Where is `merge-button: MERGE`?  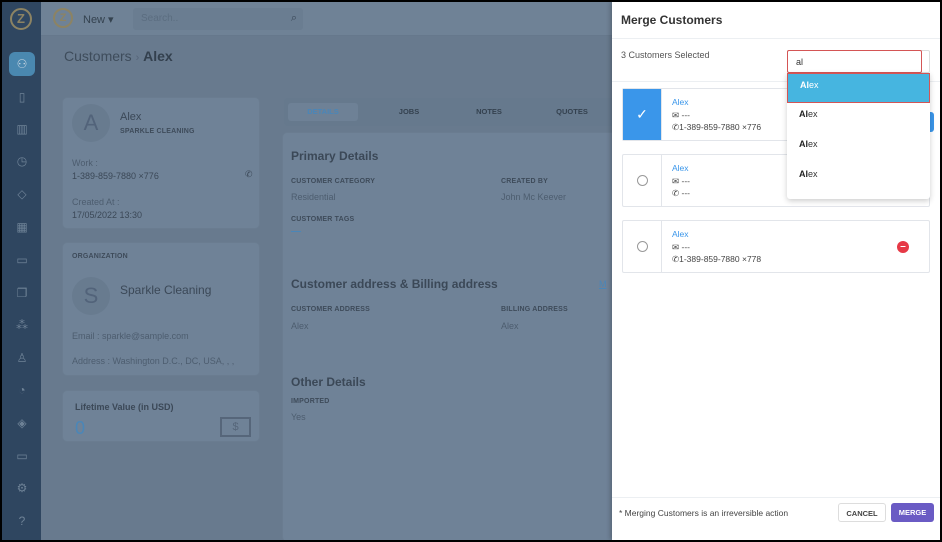 merge-button: MERGE is located at coordinates (912, 512).